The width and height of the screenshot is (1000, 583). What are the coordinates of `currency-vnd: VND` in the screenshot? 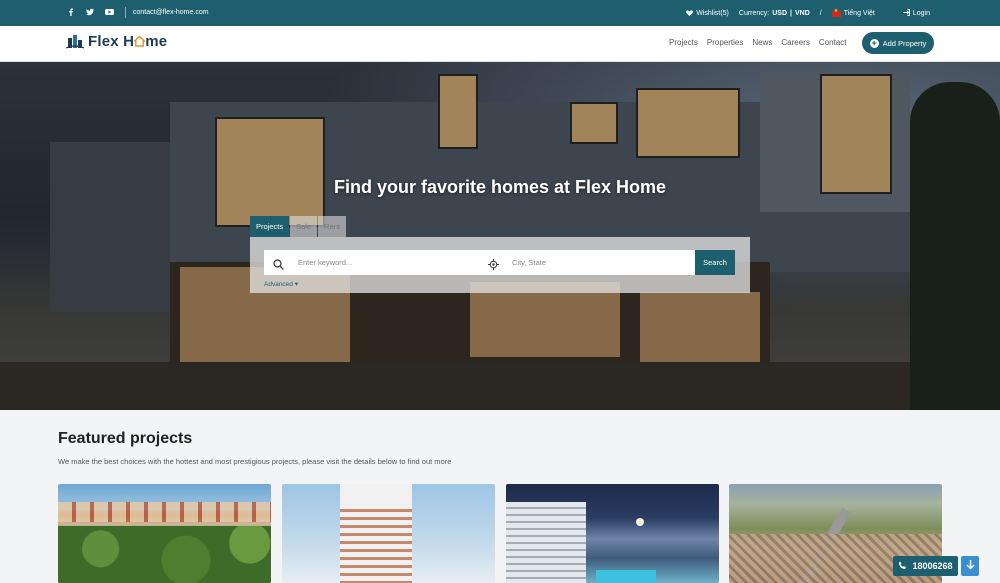 It's located at (802, 13).